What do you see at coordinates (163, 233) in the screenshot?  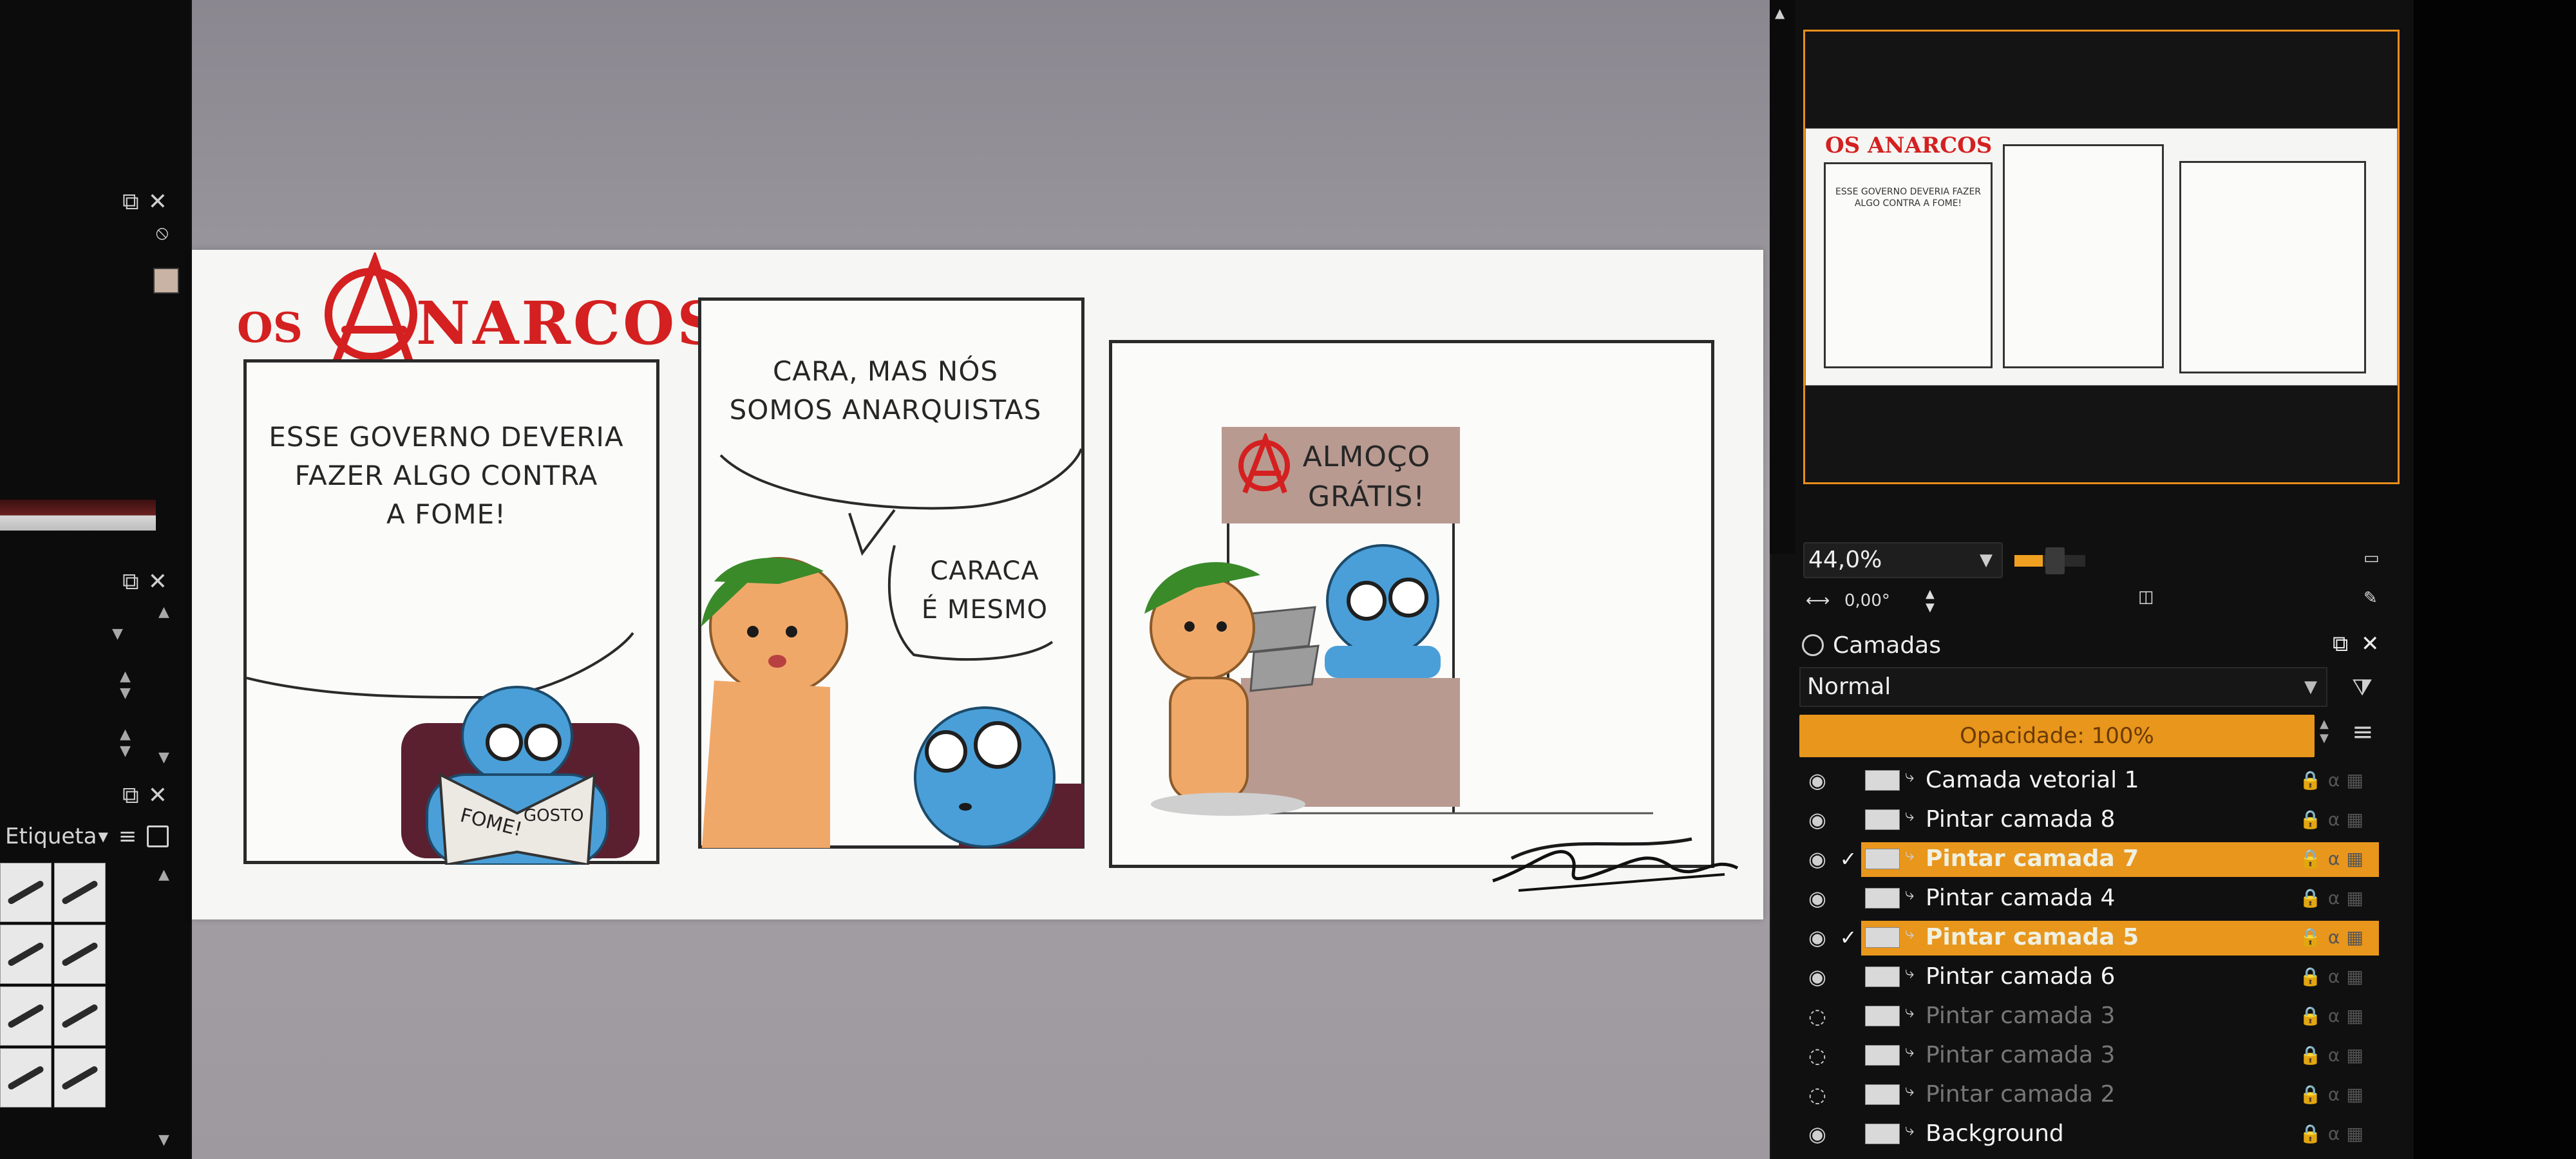 I see `no-entry-icon: ⦸` at bounding box center [163, 233].